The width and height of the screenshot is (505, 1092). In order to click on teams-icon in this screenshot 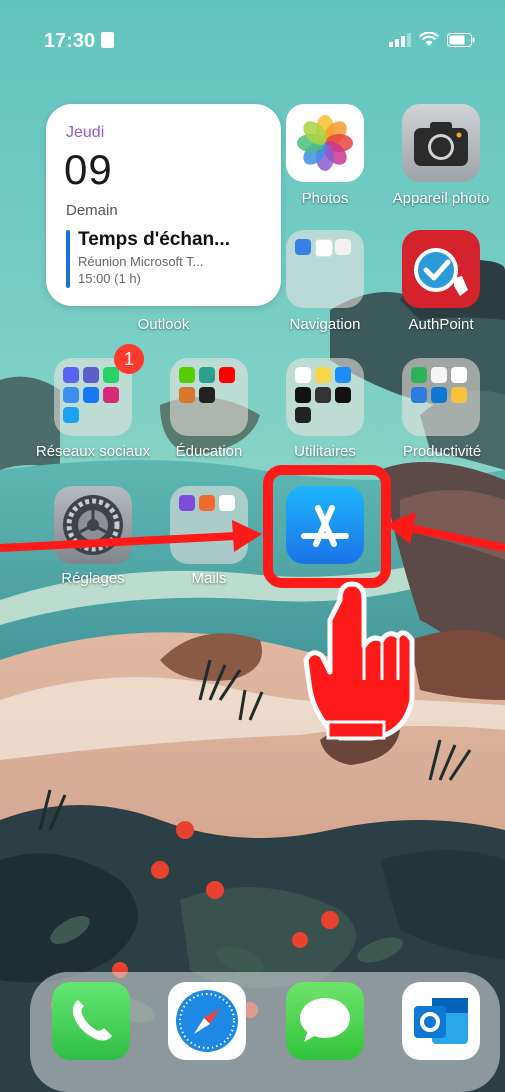, I will do `click(91, 375)`.